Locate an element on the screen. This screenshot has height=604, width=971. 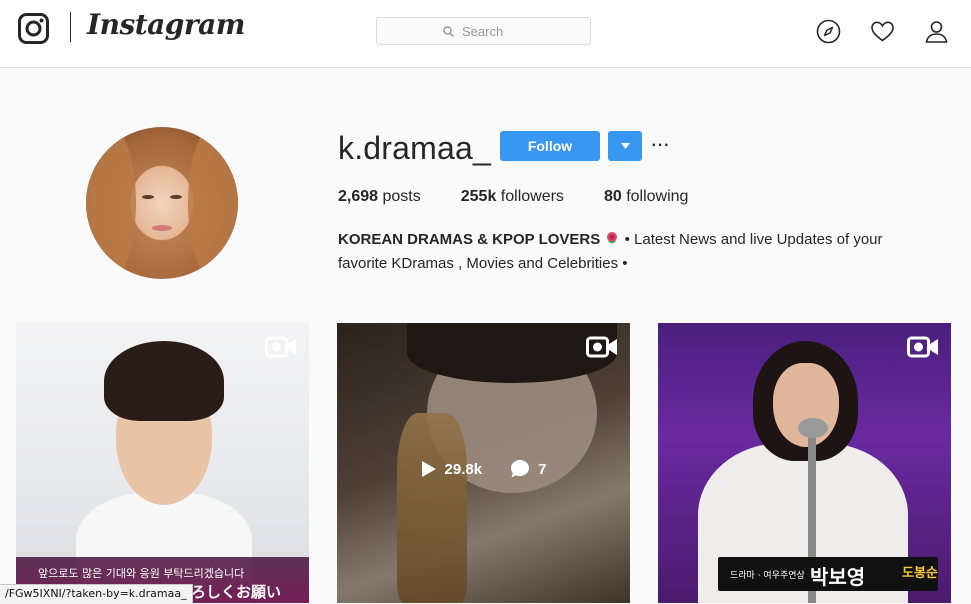
more-options-button: ··· is located at coordinates (661, 146).